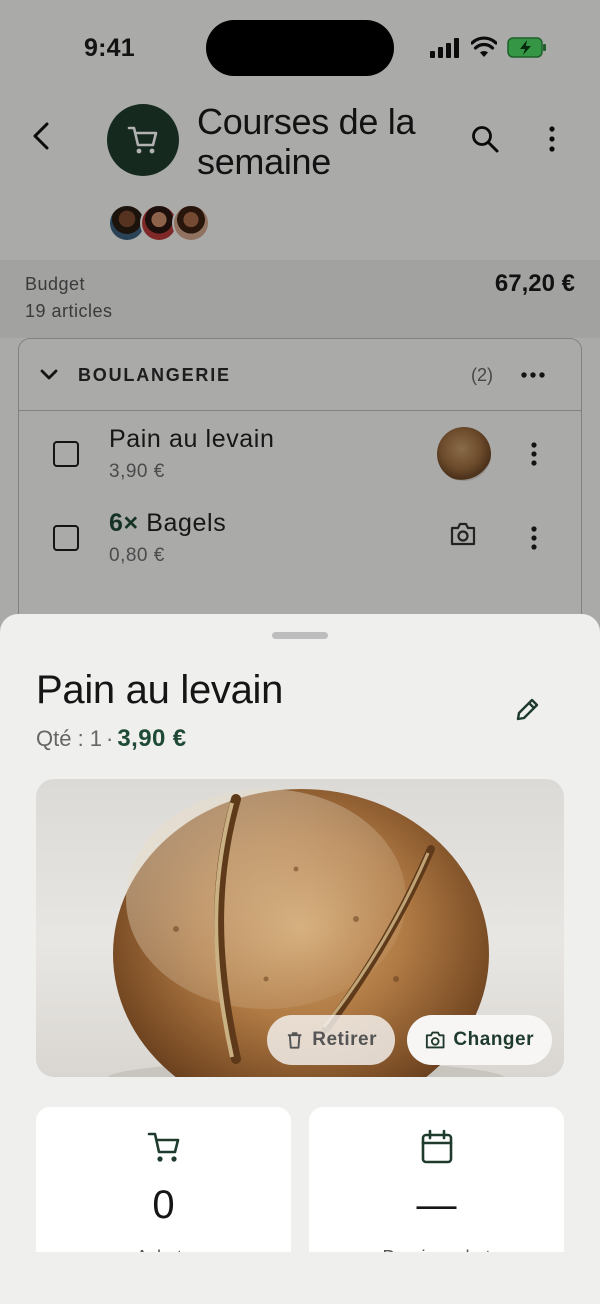 The height and width of the screenshot is (1304, 600). Describe the element at coordinates (300, 1278) in the screenshot. I see `sheet-bottom-edge` at that location.